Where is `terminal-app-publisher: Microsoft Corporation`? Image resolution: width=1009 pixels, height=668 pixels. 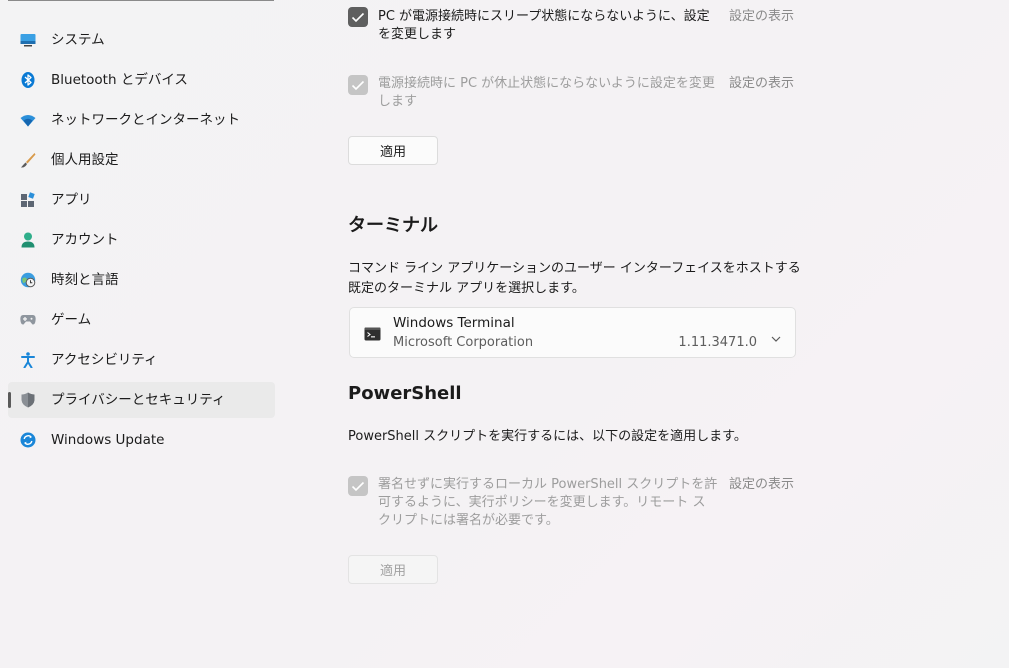
terminal-app-publisher: Microsoft Corporation is located at coordinates (463, 342).